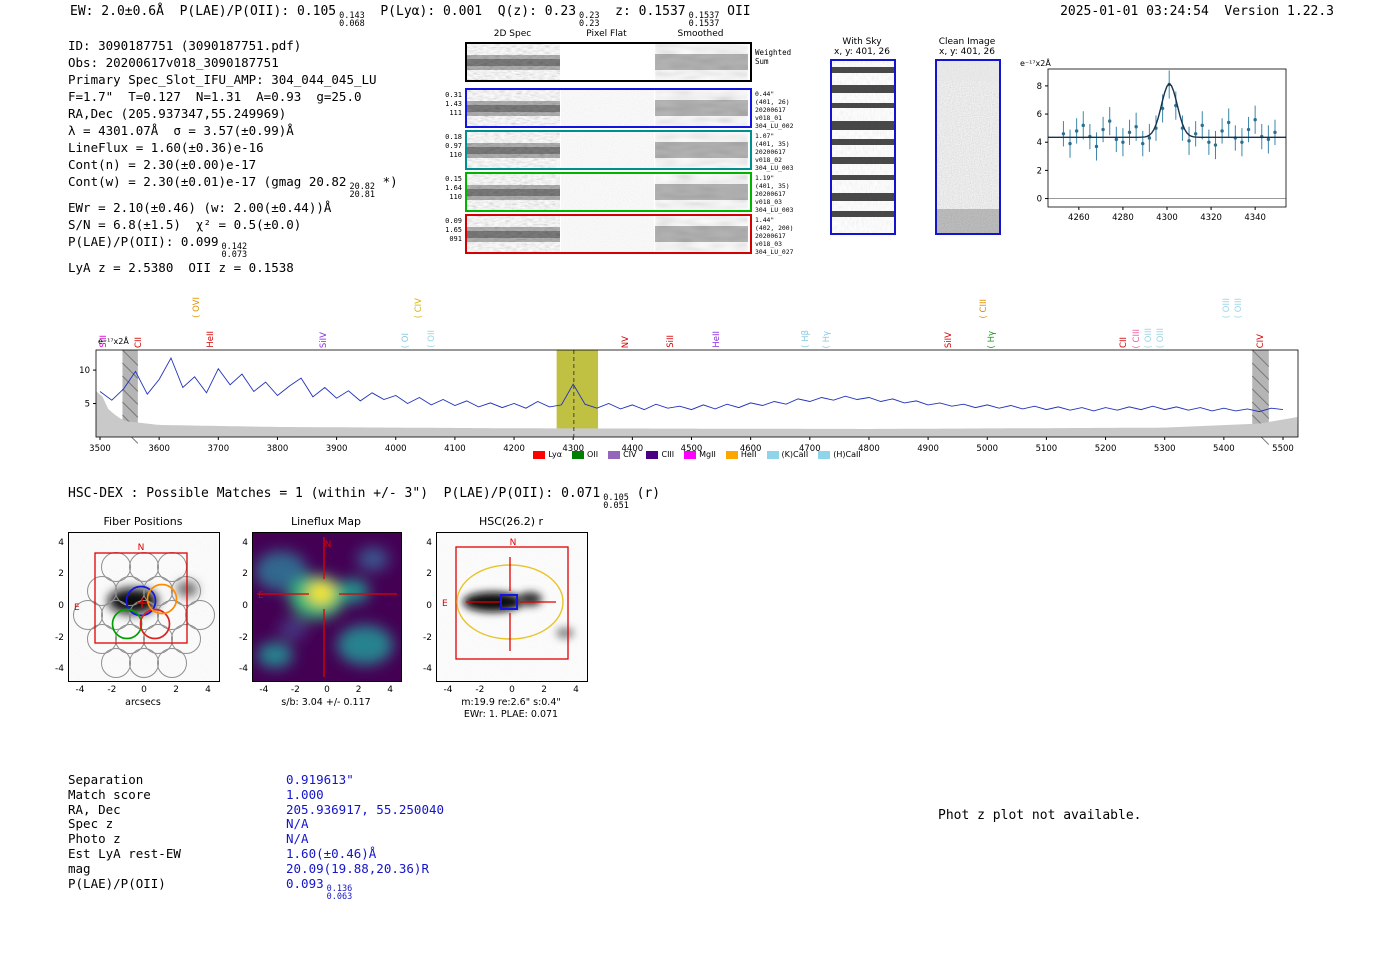 This screenshot has height=953, width=1400. I want to click on match-table-row: mag 20.09(19.88,20.36)R, so click(256, 869).